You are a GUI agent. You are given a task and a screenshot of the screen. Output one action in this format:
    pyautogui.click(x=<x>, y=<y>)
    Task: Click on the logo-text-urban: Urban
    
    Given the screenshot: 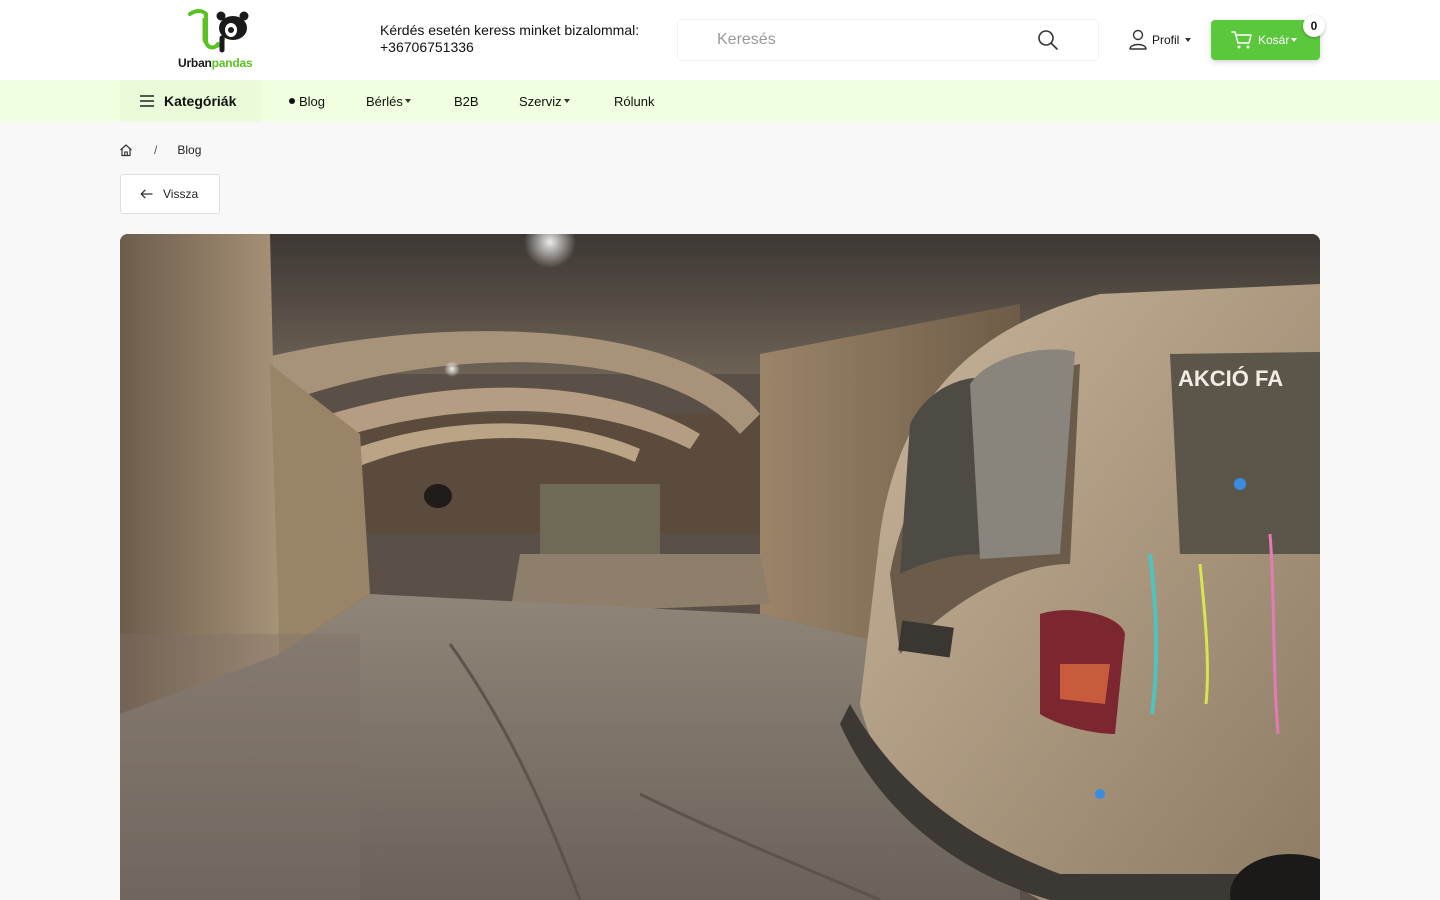 What is the action you would take?
    pyautogui.click(x=195, y=63)
    